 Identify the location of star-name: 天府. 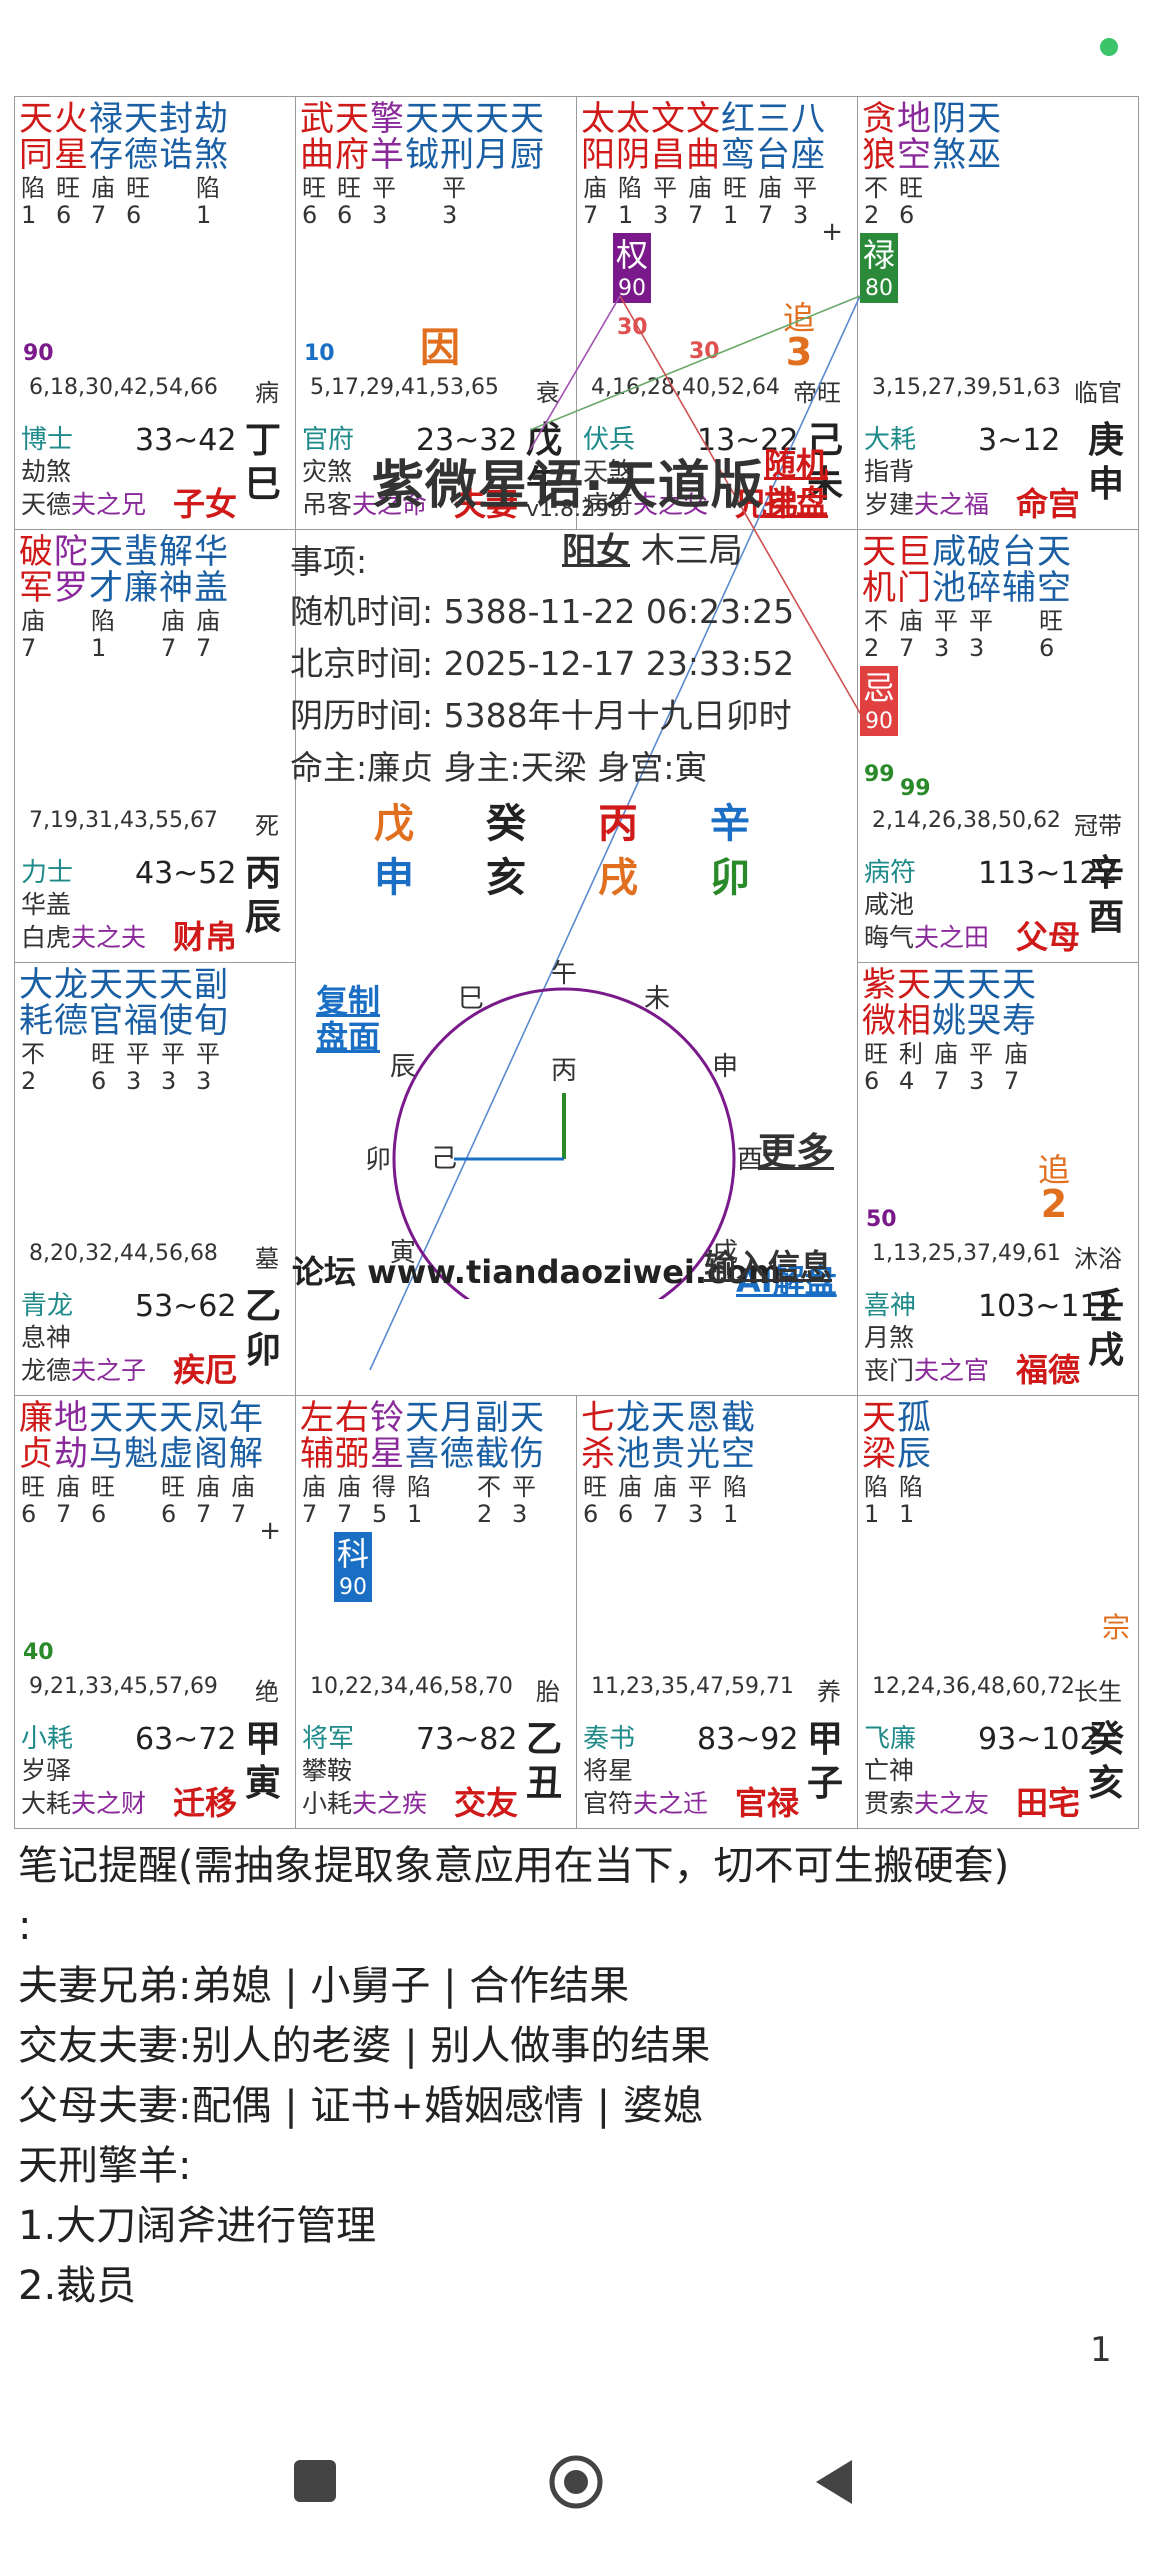
(352, 137).